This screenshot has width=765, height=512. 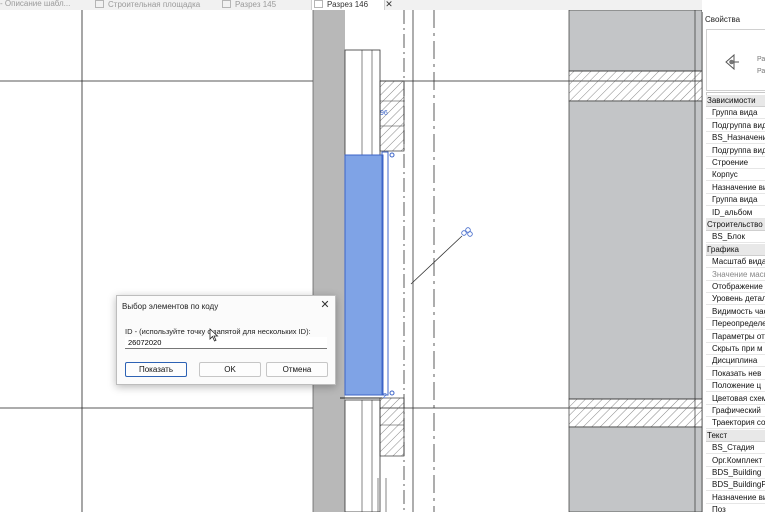 I want to click on property-group-header: Зависимости, so click(x=735, y=101).